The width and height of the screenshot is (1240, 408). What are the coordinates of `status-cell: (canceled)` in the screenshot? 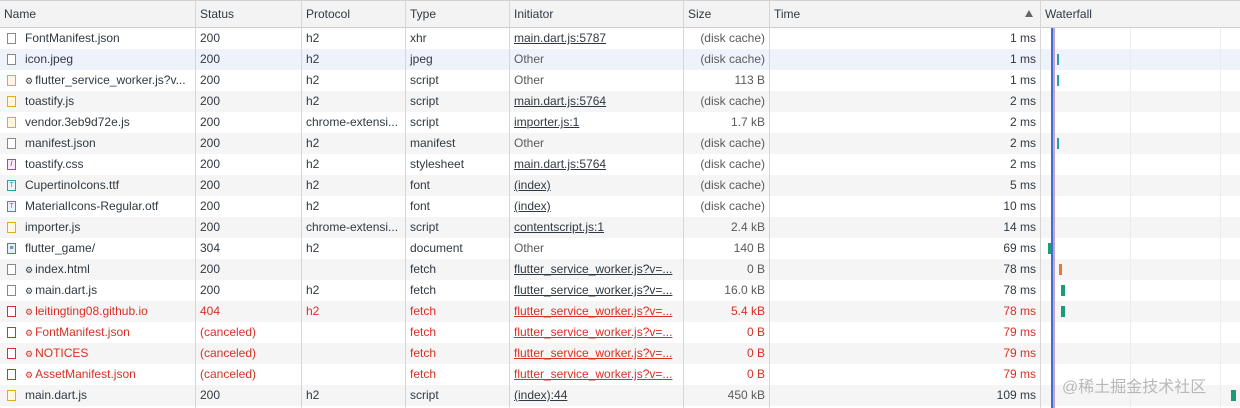 It's located at (228, 374).